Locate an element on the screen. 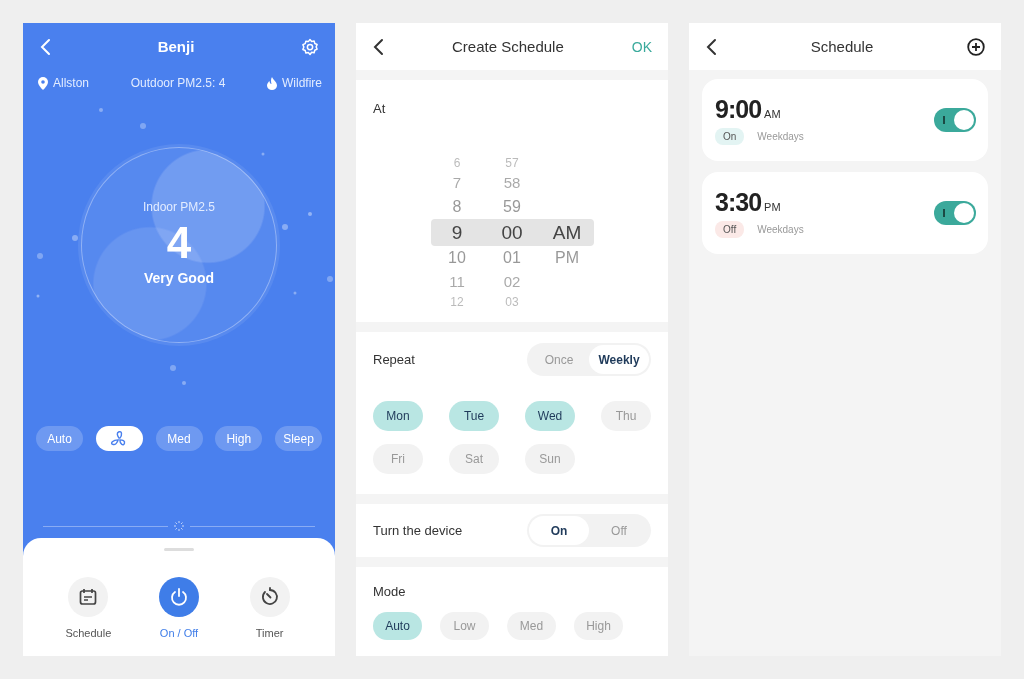 The width and height of the screenshot is (1024, 679). screen-title: Schedule is located at coordinates (842, 46).